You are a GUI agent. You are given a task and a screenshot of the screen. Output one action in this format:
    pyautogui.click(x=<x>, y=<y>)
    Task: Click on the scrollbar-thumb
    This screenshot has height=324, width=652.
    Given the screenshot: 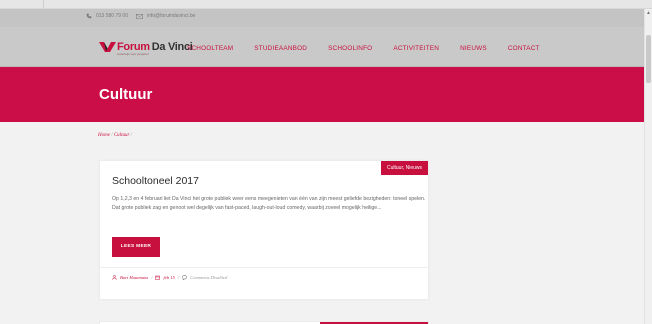 What is the action you would take?
    pyautogui.click(x=648, y=59)
    